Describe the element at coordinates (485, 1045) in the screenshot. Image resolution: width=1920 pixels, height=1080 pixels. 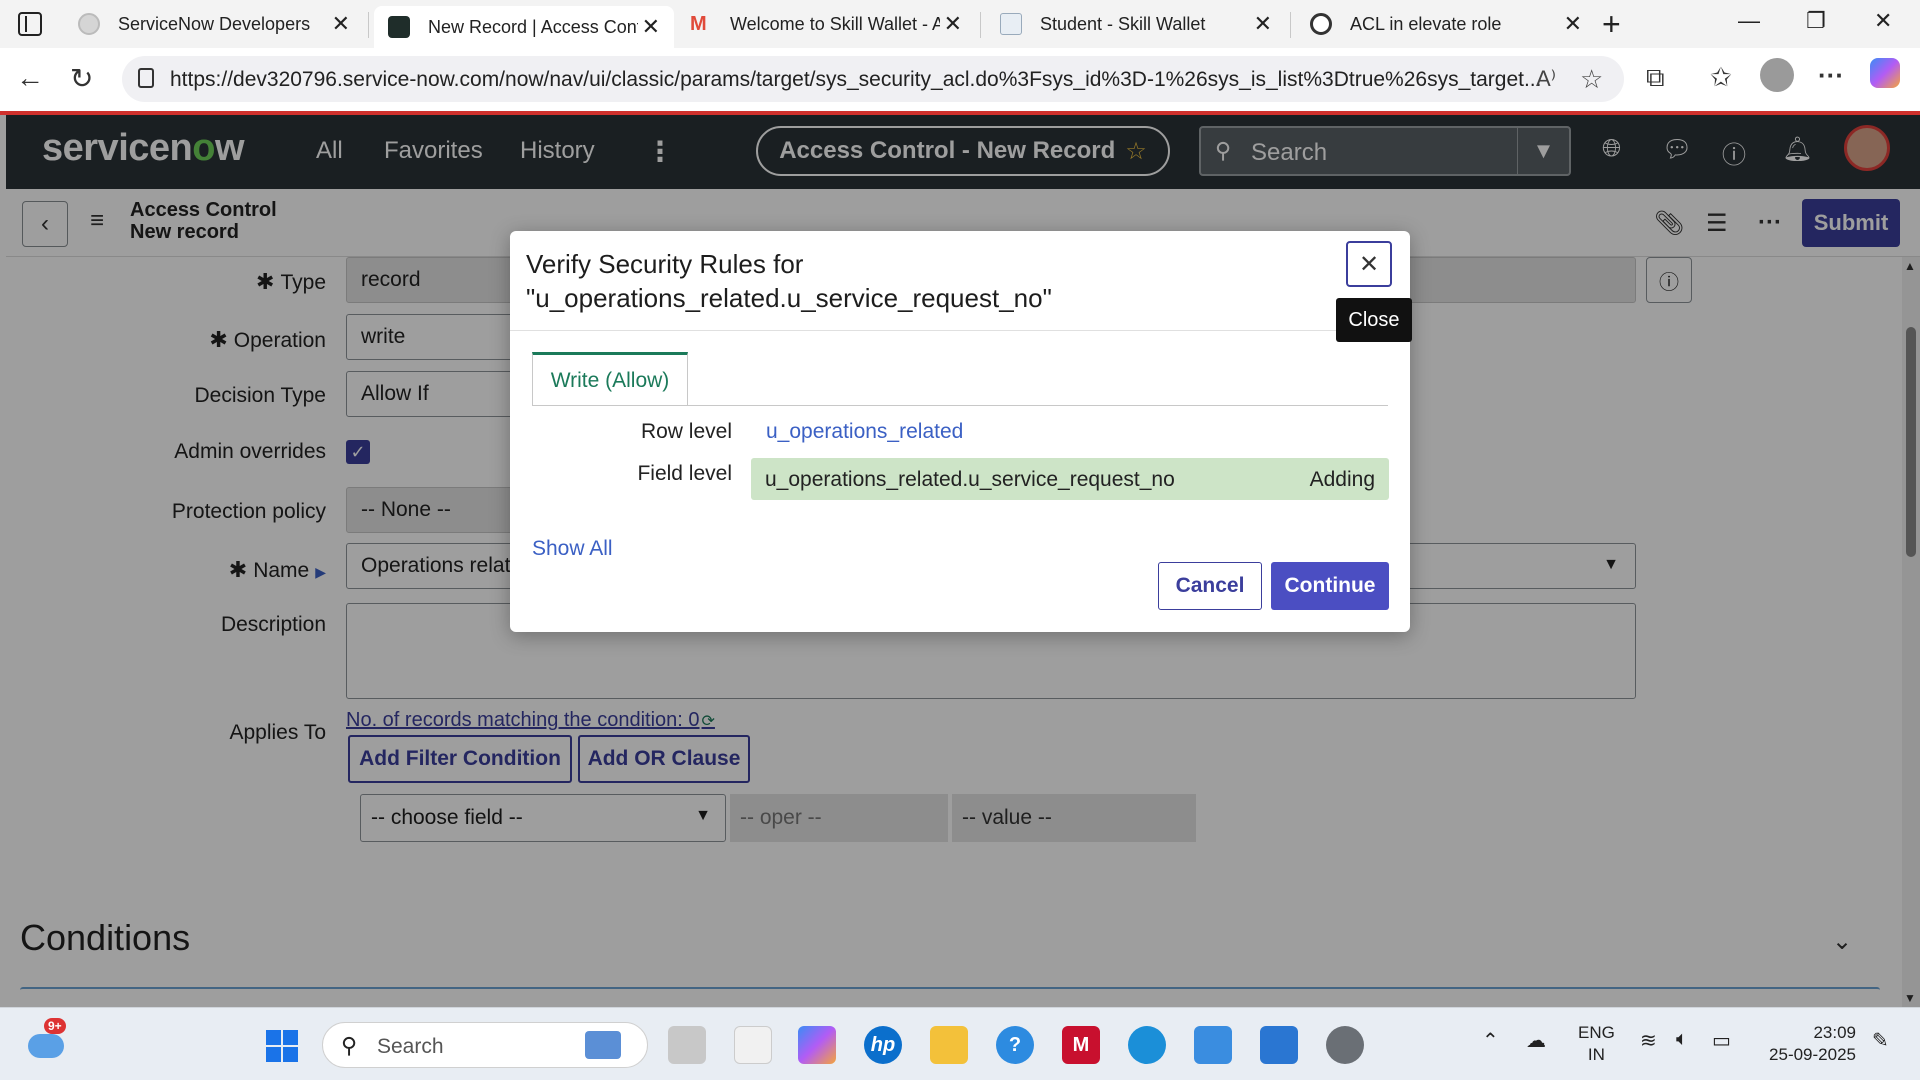
I see `taskbar-search: ⚲ Search` at that location.